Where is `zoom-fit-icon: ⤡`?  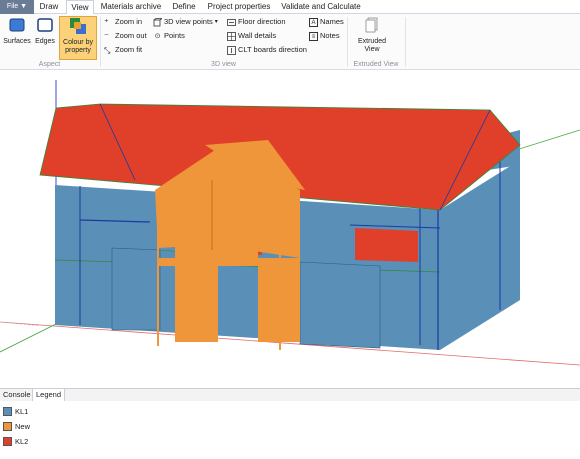 zoom-fit-icon: ⤡ is located at coordinates (107, 50).